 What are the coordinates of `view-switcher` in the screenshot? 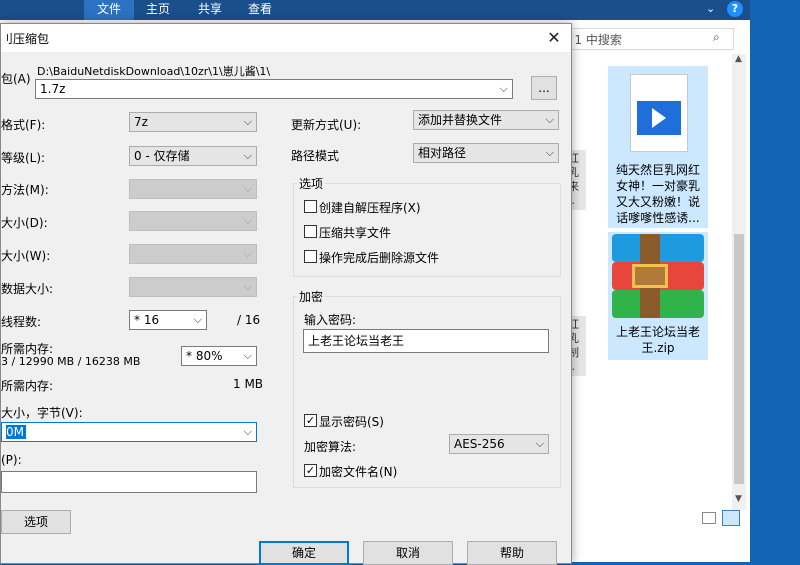 It's located at (722, 518).